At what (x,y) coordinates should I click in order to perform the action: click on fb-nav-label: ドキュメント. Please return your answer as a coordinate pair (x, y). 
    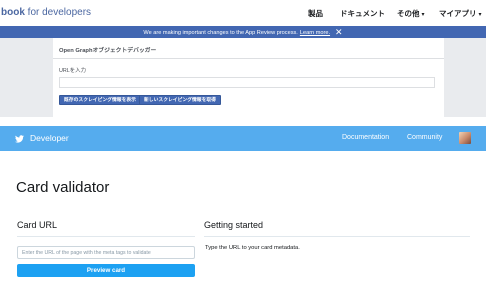
    Looking at the image, I should click on (362, 13).